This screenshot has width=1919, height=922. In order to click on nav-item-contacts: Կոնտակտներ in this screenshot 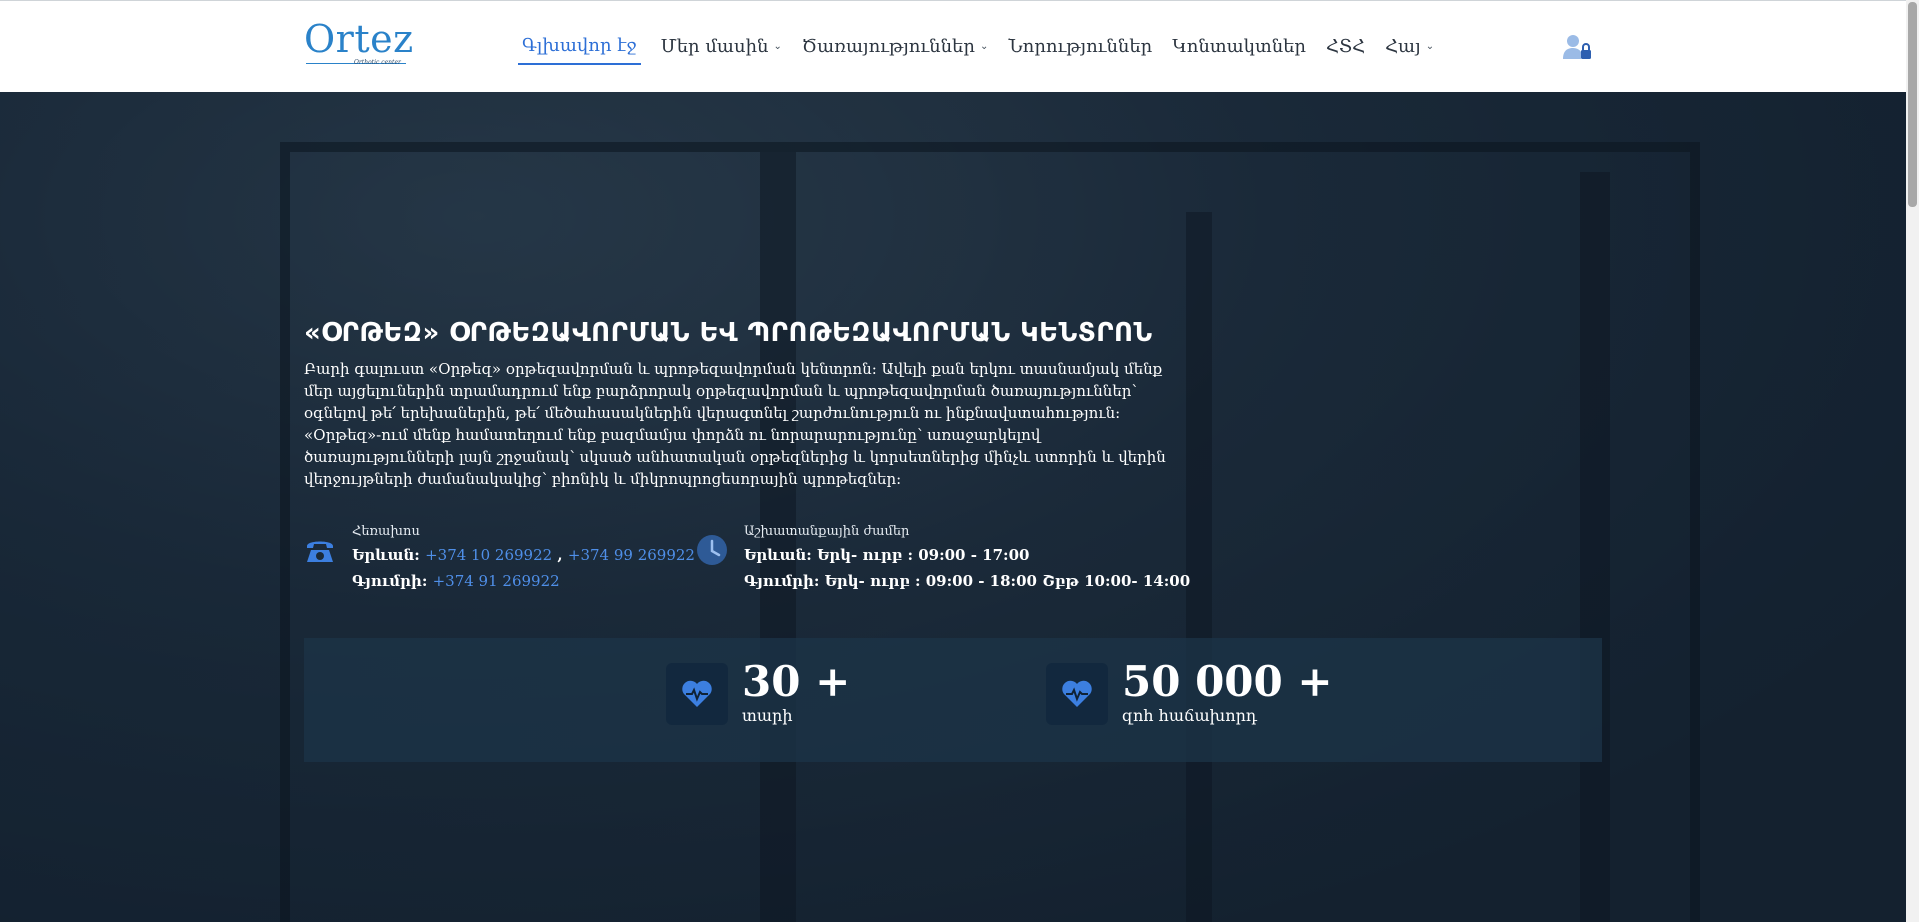, I will do `click(1239, 47)`.